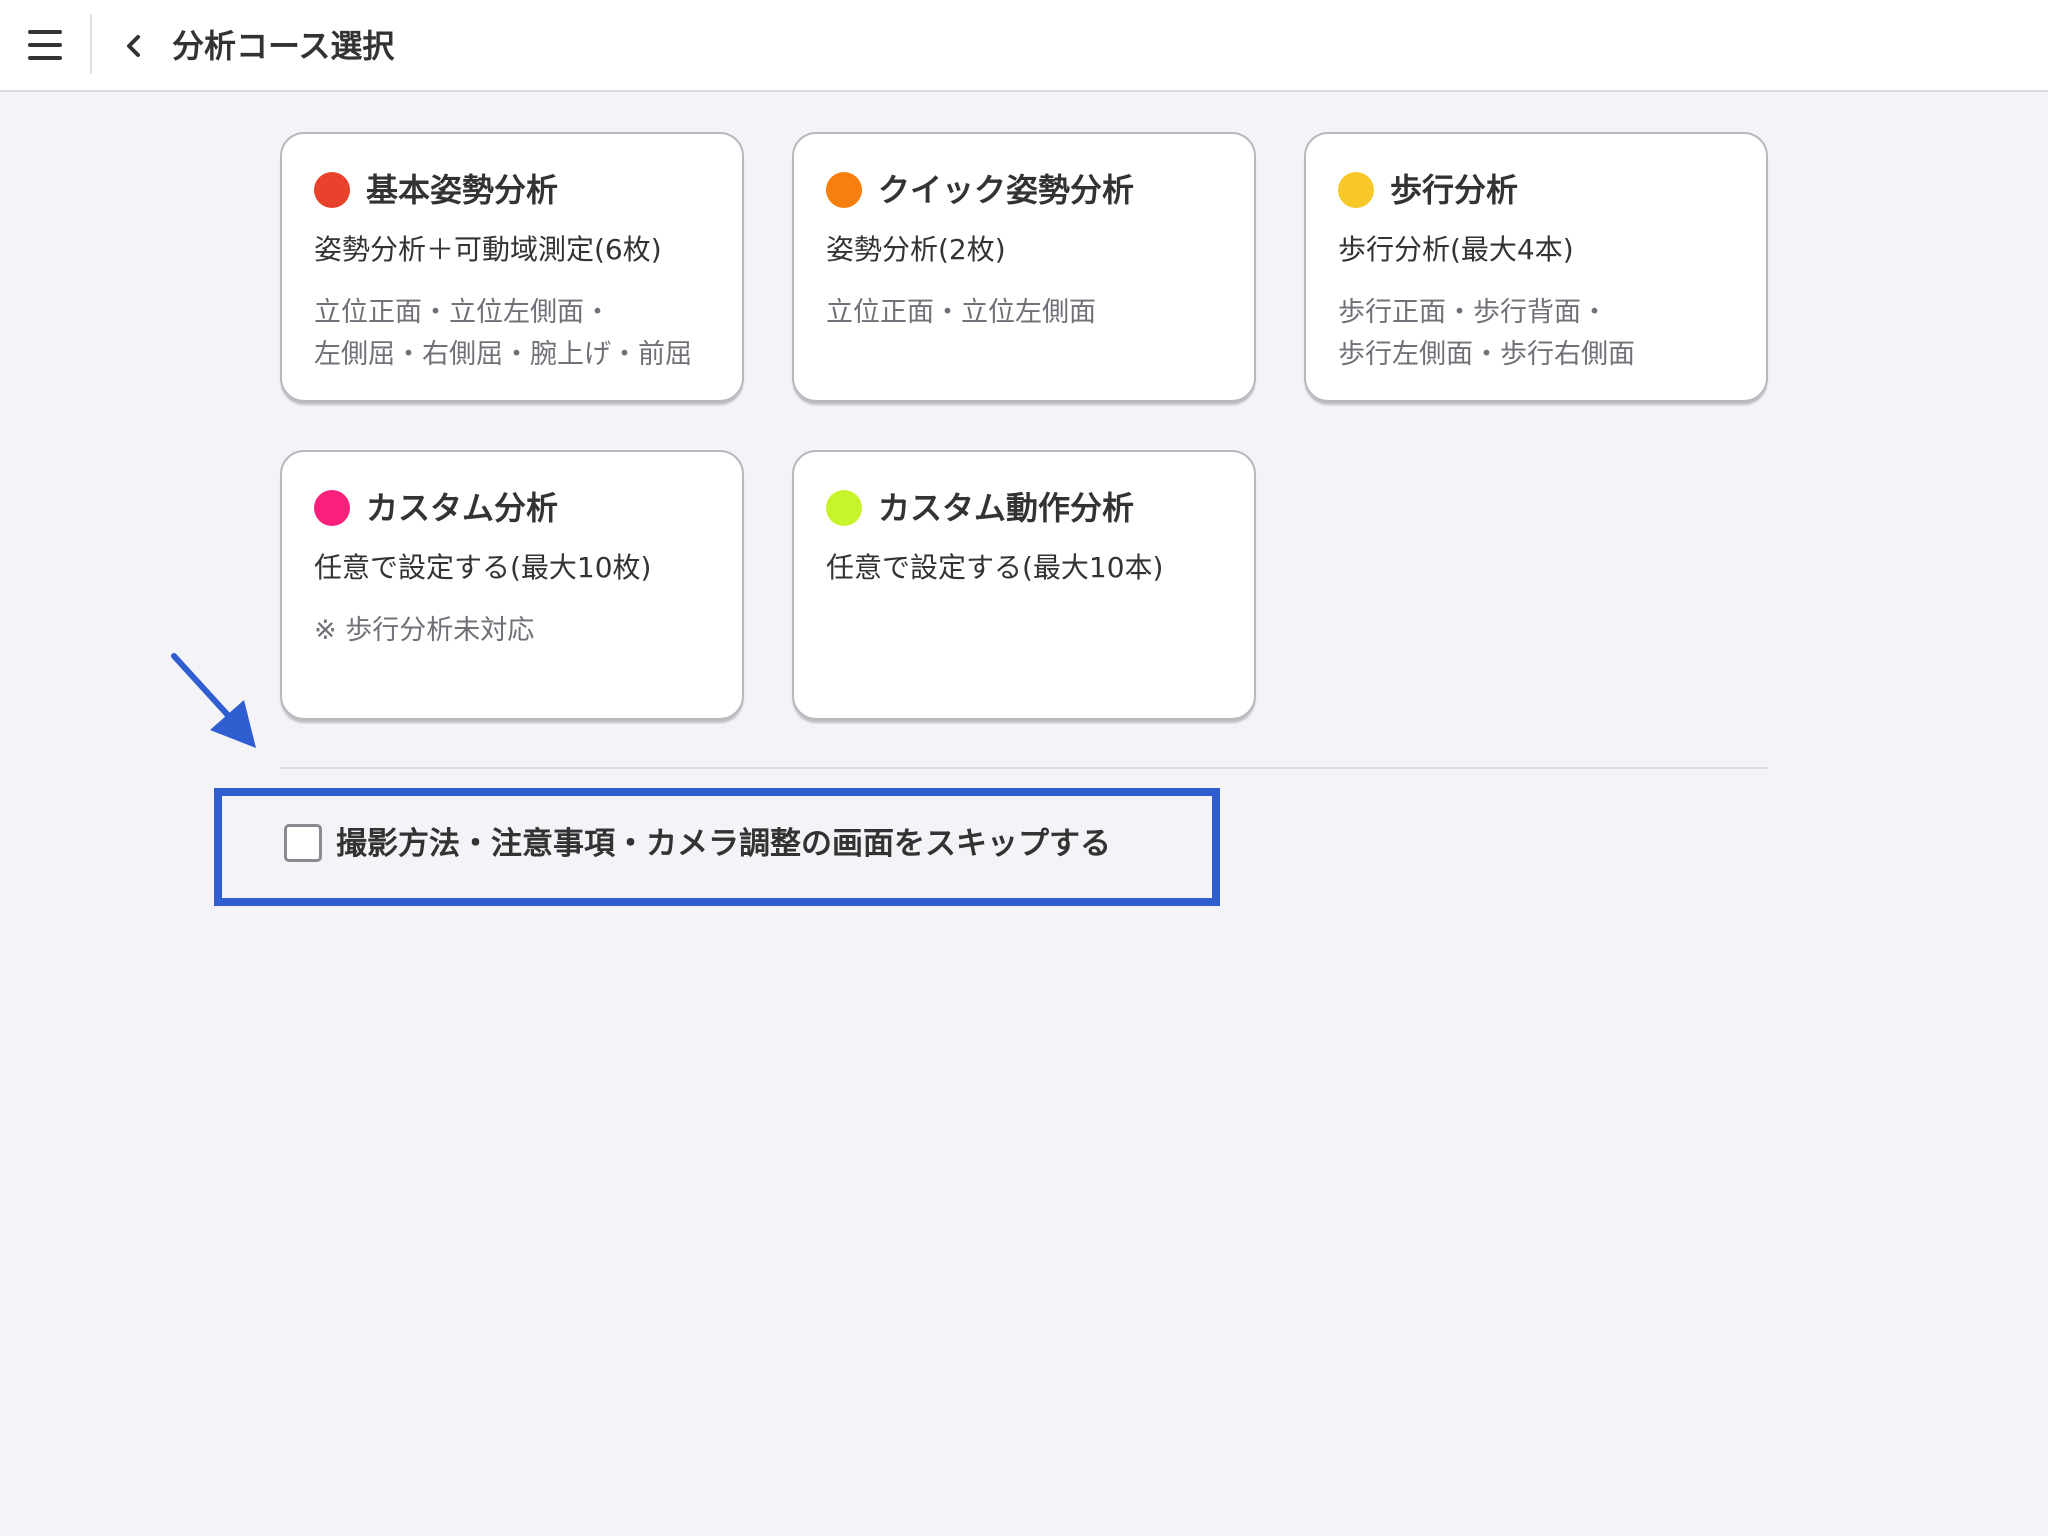 This screenshot has width=2048, height=1536. What do you see at coordinates (488, 249) in the screenshot?
I see `course-subtitle: 姿勢分析＋可動域測定(6枚)` at bounding box center [488, 249].